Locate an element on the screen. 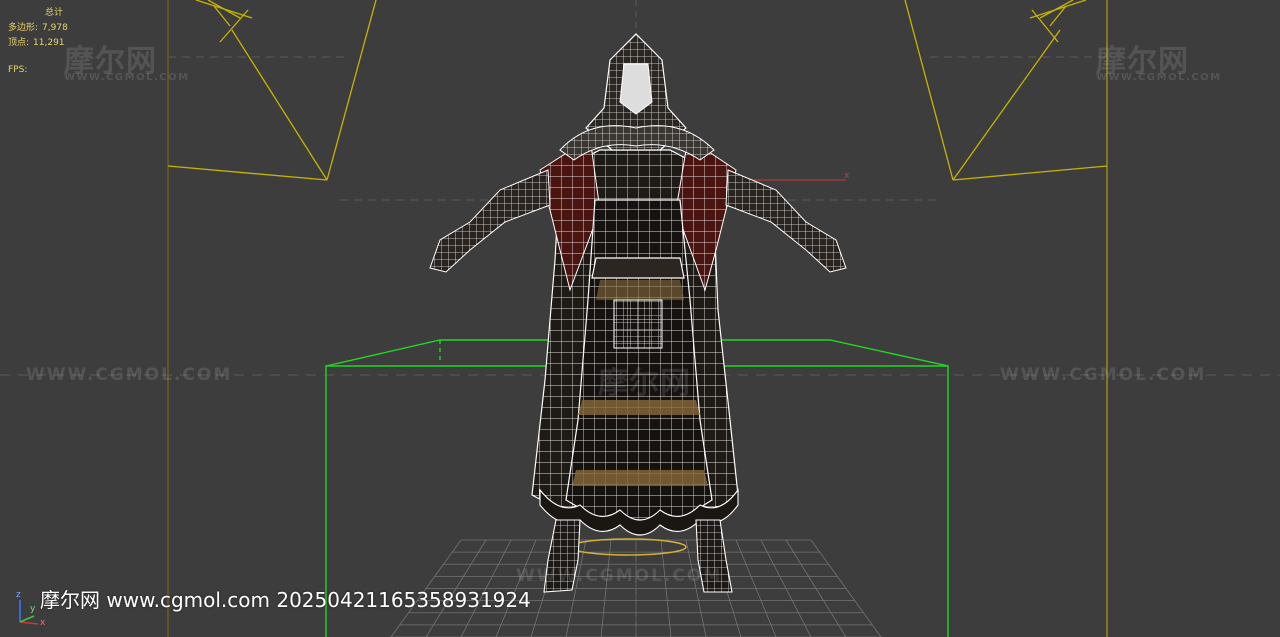  axis-tripod-icon: z y x is located at coordinates (28, 610).